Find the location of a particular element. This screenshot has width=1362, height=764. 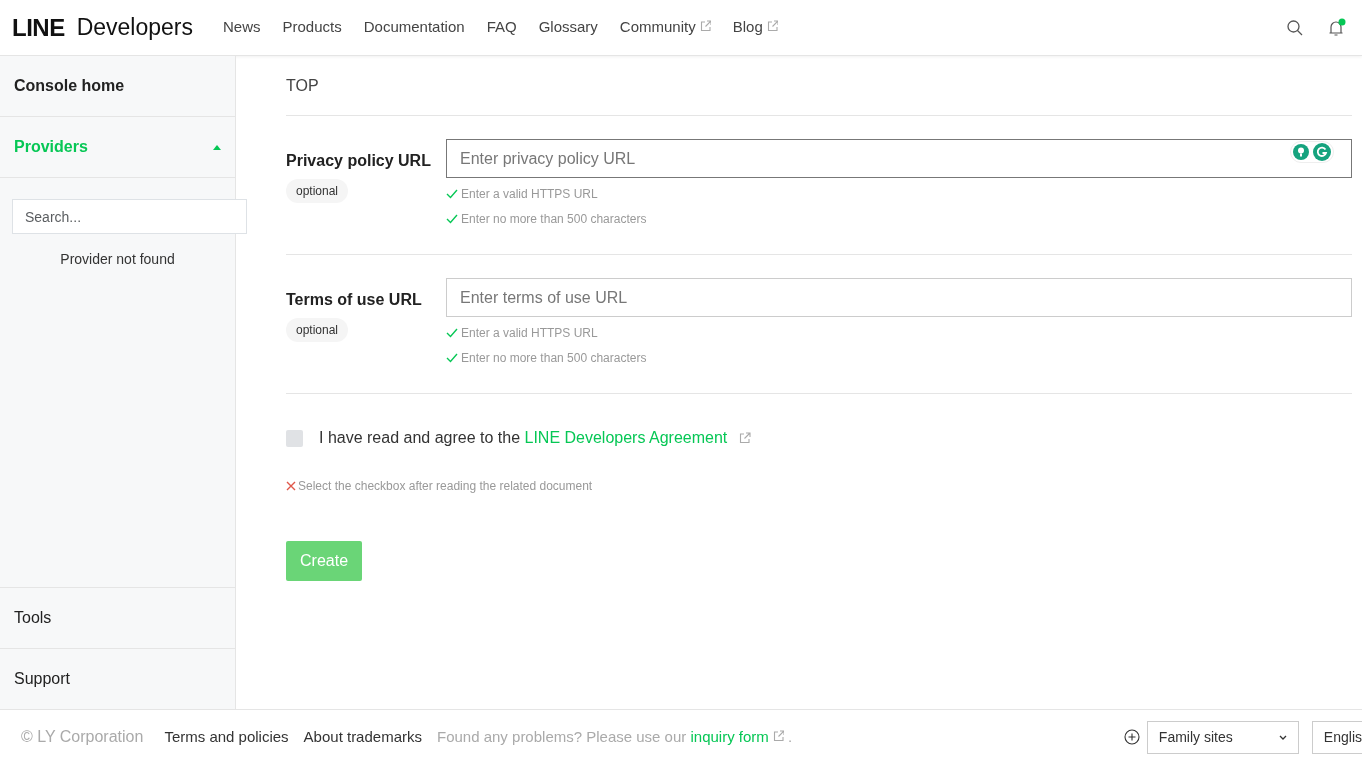

nav-link: Blog is located at coordinates (755, 27).